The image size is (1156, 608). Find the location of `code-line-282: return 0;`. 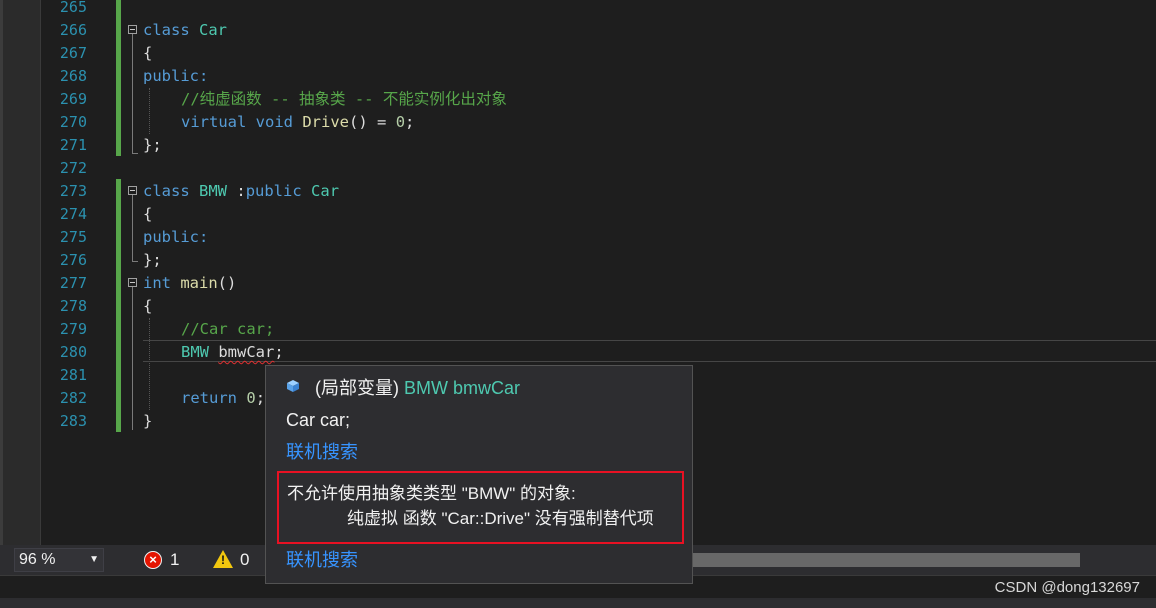

code-line-282: return 0; is located at coordinates (223, 398).